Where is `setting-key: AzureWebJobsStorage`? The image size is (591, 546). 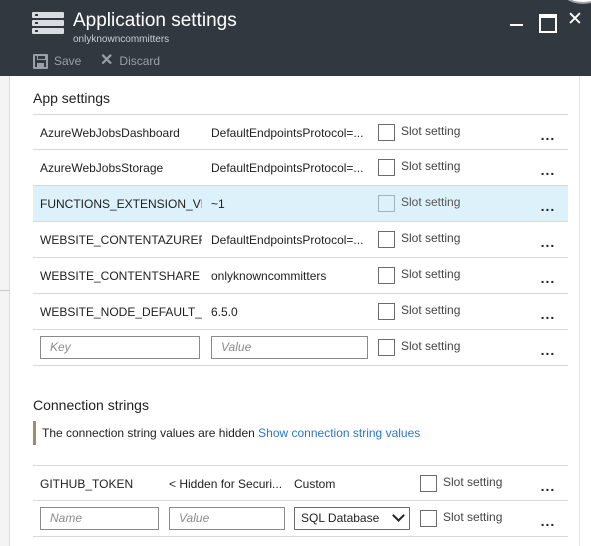
setting-key: AzureWebJobsStorage is located at coordinates (121, 168).